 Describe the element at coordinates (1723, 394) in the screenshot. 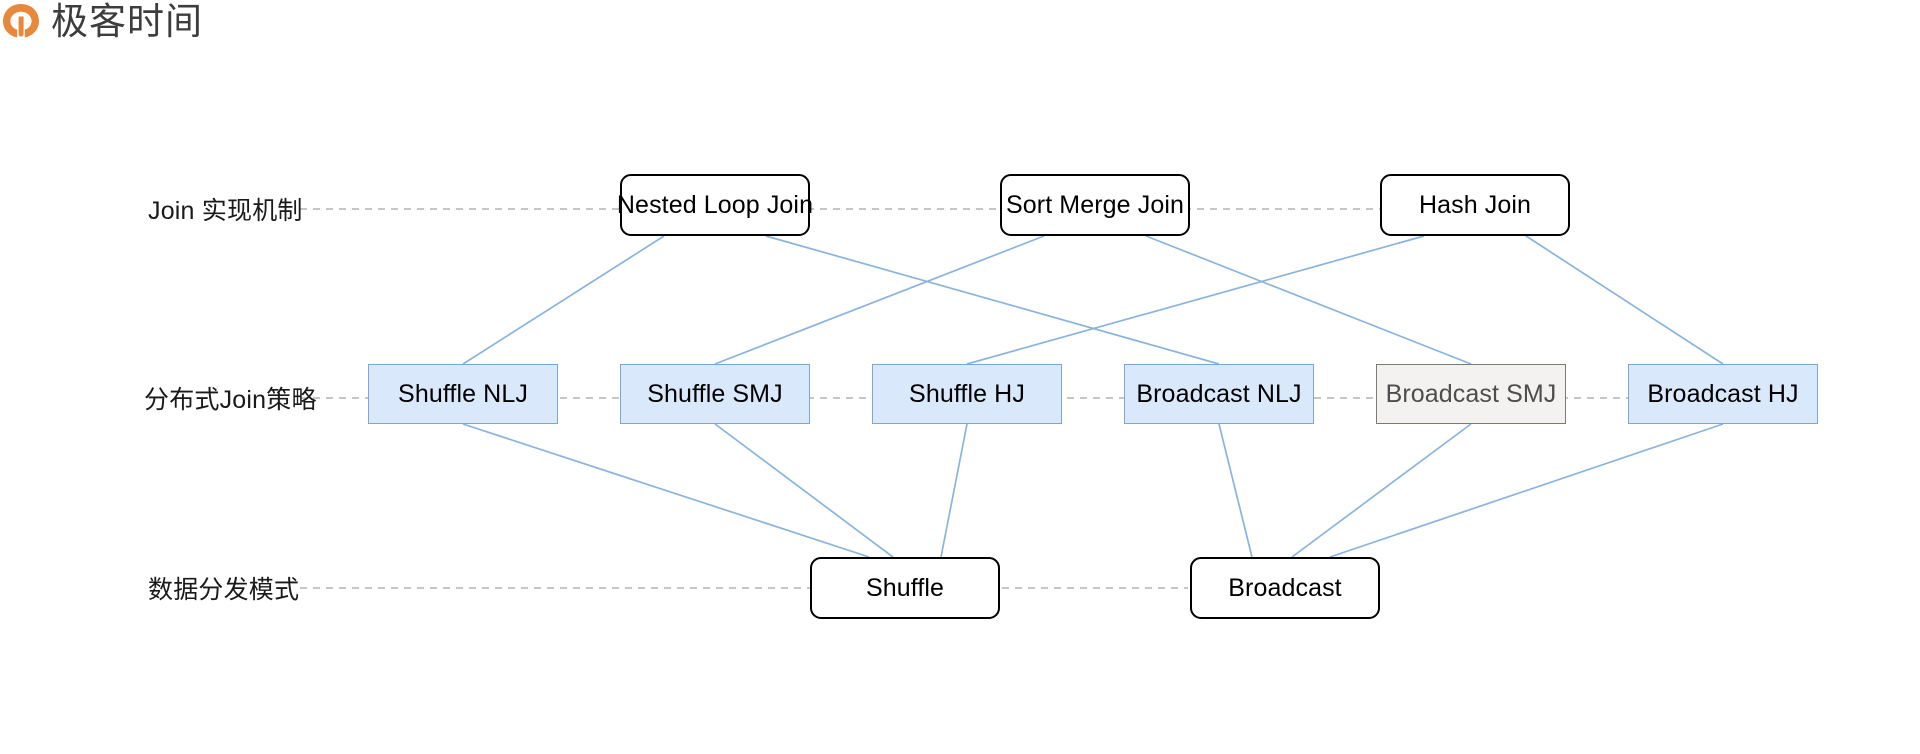

I see `node-broadcast-hj: Broadcast HJ` at that location.